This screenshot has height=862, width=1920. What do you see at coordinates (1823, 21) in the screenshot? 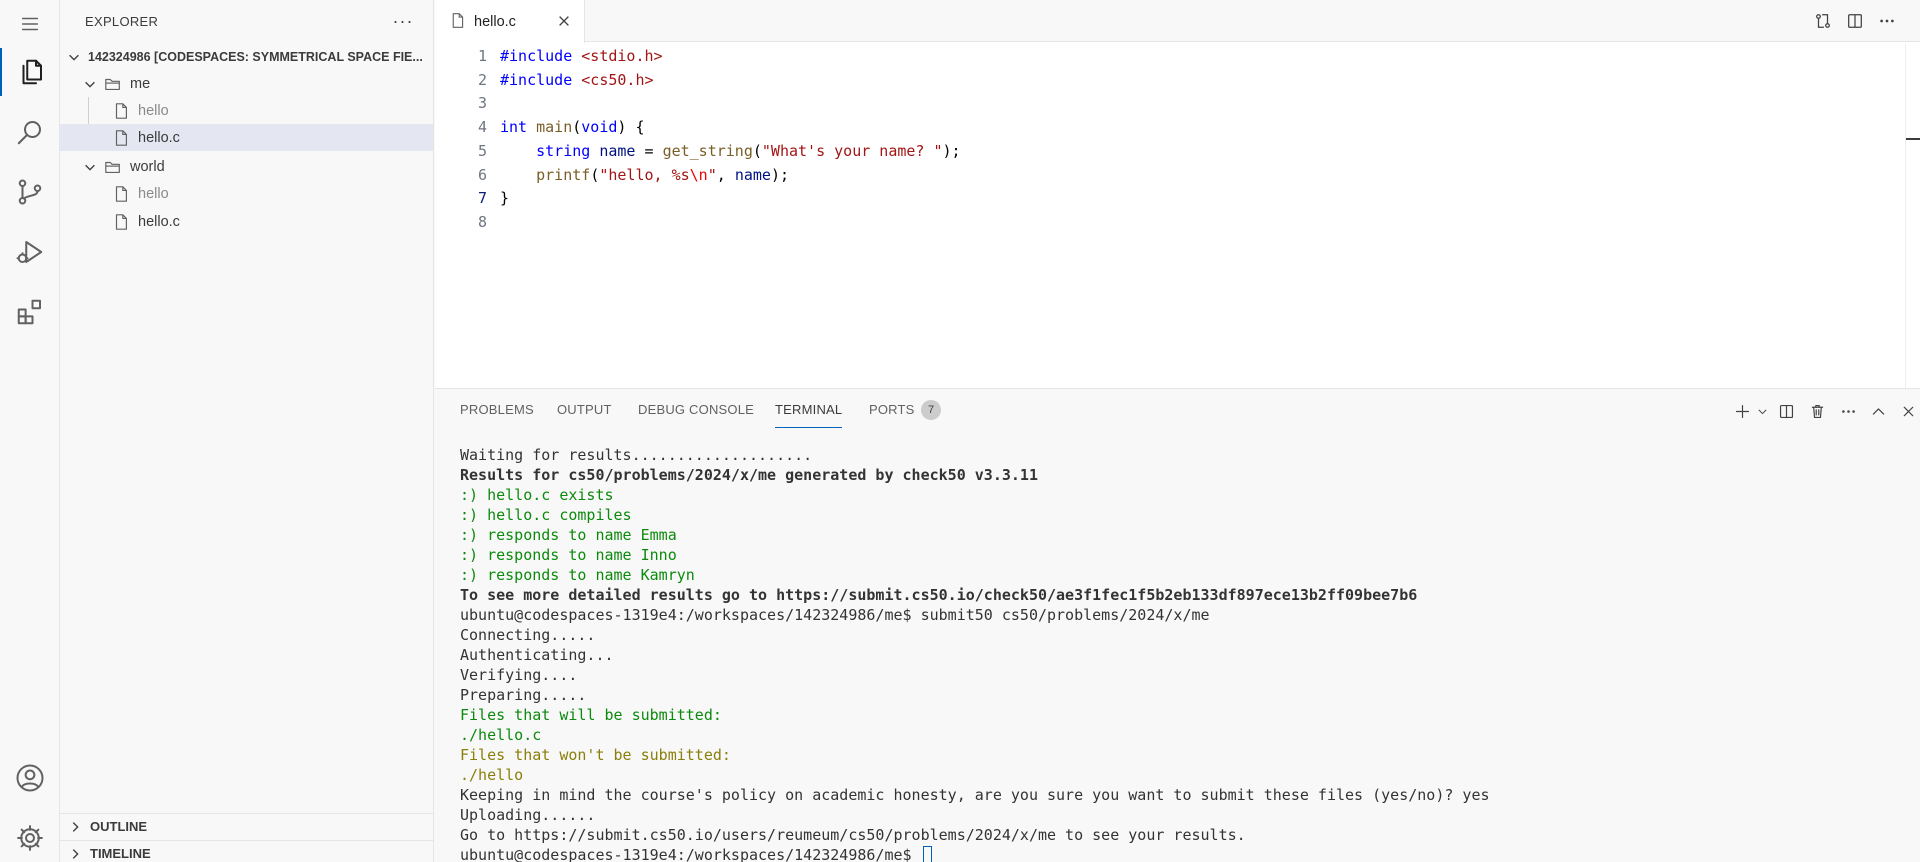
I see `open-changes-button` at bounding box center [1823, 21].